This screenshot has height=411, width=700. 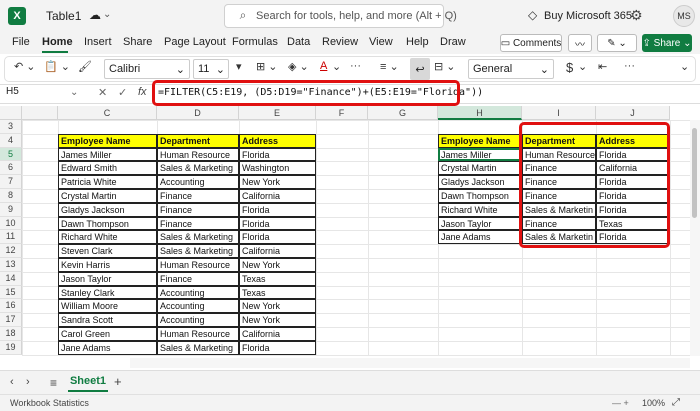 I want to click on row-header-12: 12, so click(x=11, y=251).